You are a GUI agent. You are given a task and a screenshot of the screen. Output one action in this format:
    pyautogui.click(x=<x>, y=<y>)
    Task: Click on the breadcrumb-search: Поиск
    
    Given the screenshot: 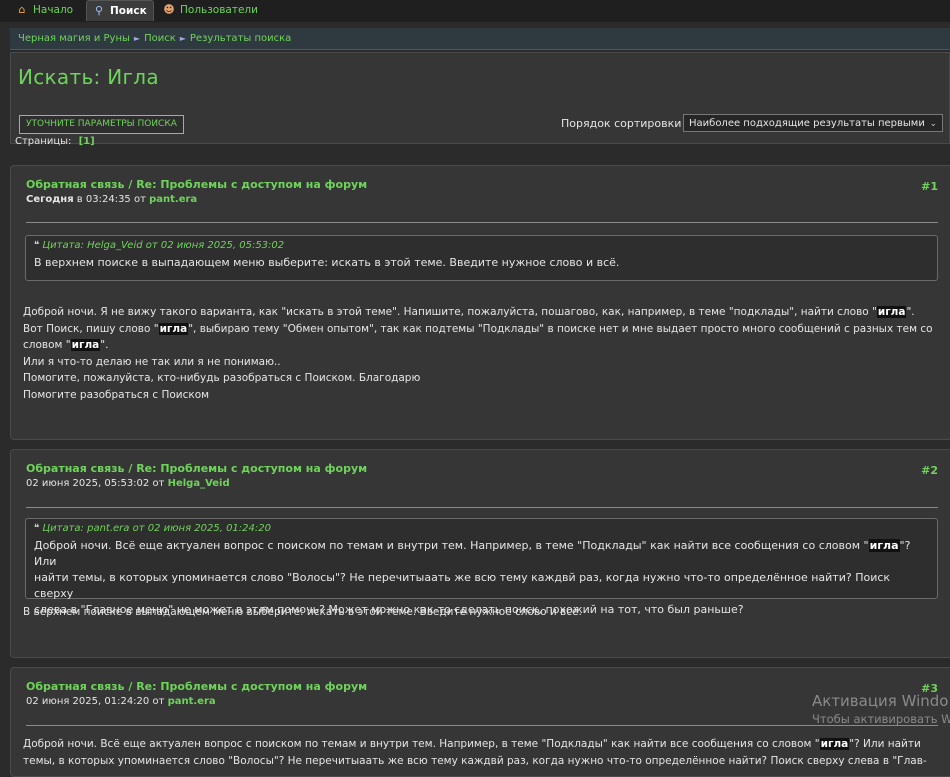 What is the action you would take?
    pyautogui.click(x=160, y=38)
    